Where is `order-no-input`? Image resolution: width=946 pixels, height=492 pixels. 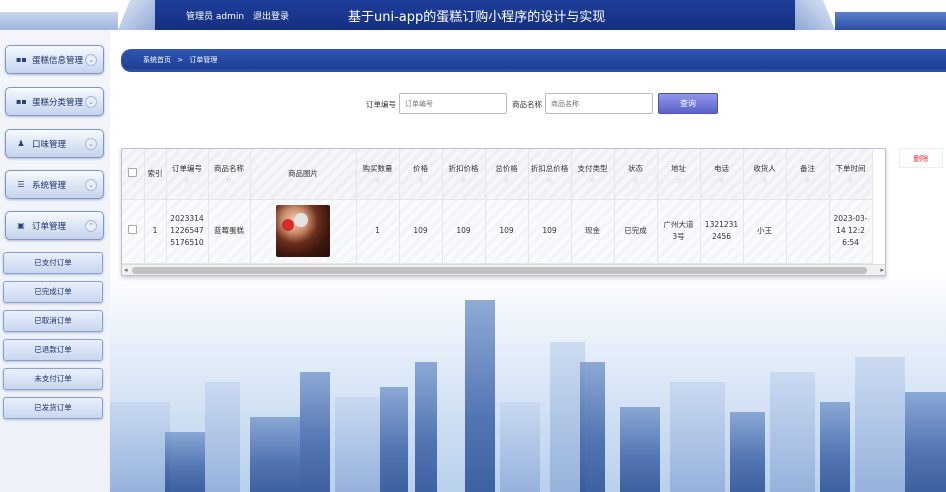
order-no-input is located at coordinates (453, 103).